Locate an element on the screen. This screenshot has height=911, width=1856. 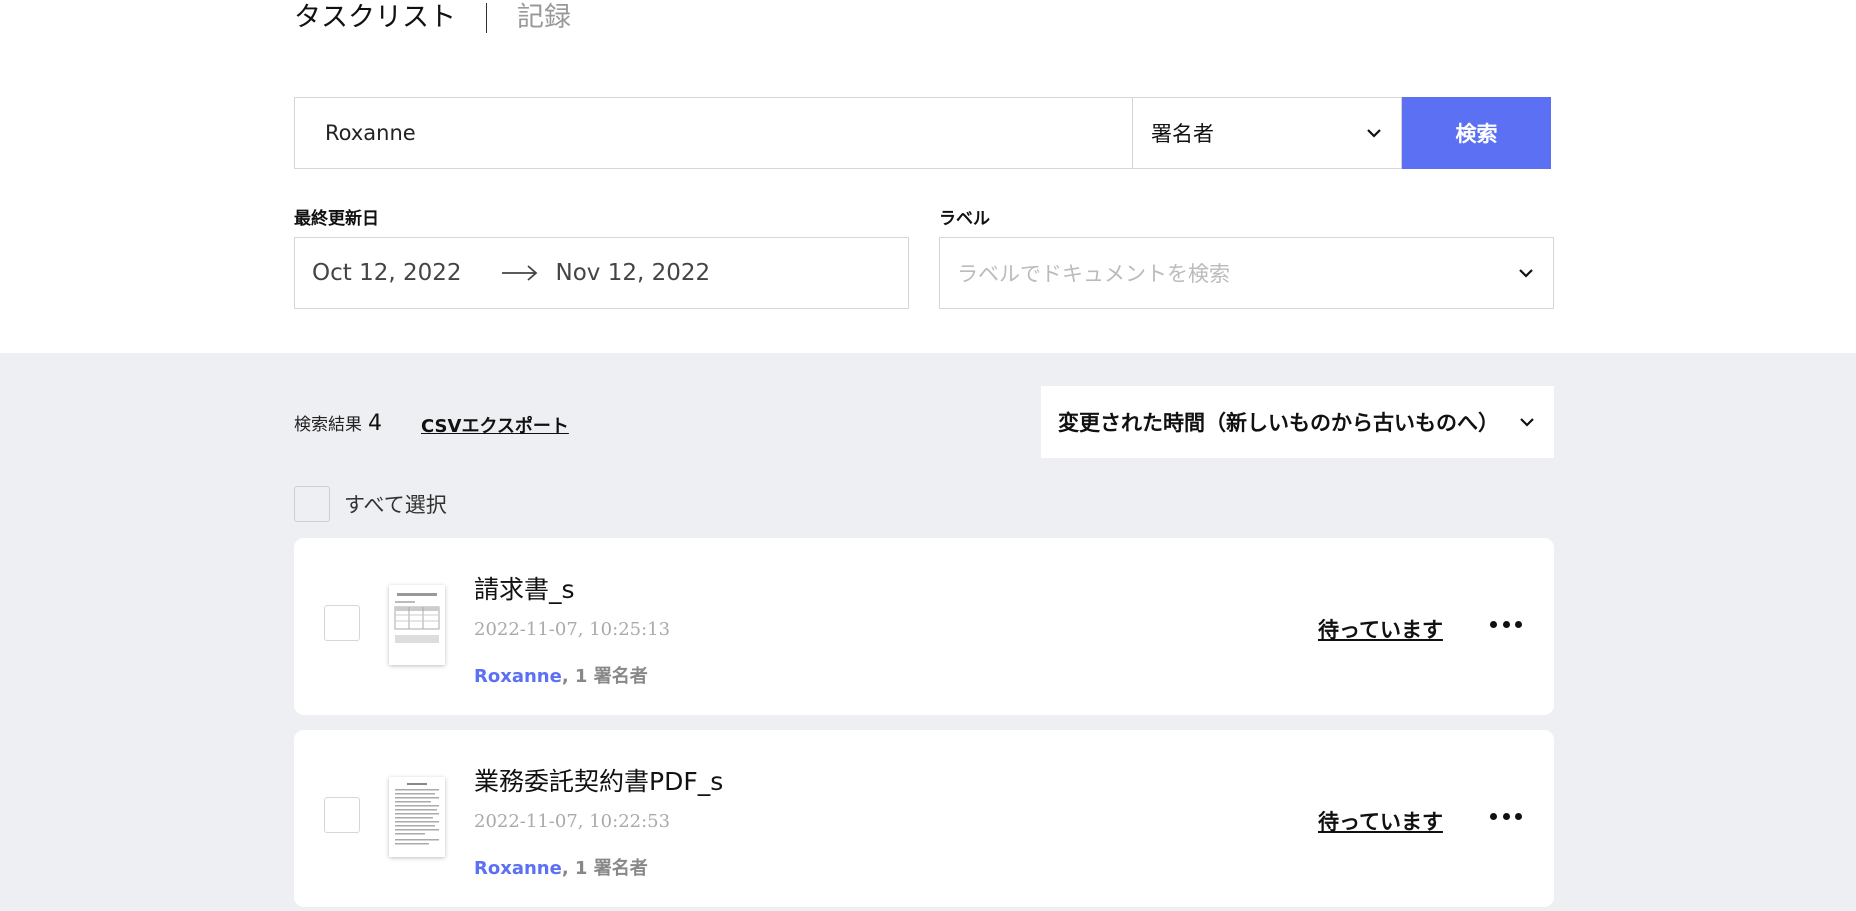
tab-records: 記録 is located at coordinates (544, 18).